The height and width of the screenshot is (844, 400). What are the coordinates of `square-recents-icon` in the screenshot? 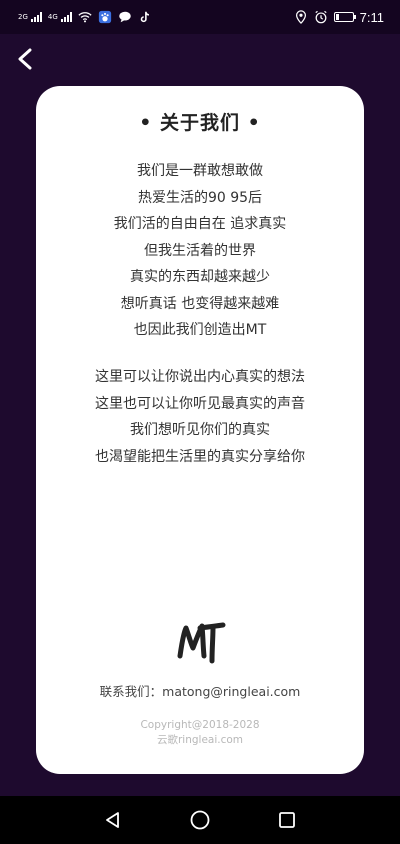 It's located at (286, 820).